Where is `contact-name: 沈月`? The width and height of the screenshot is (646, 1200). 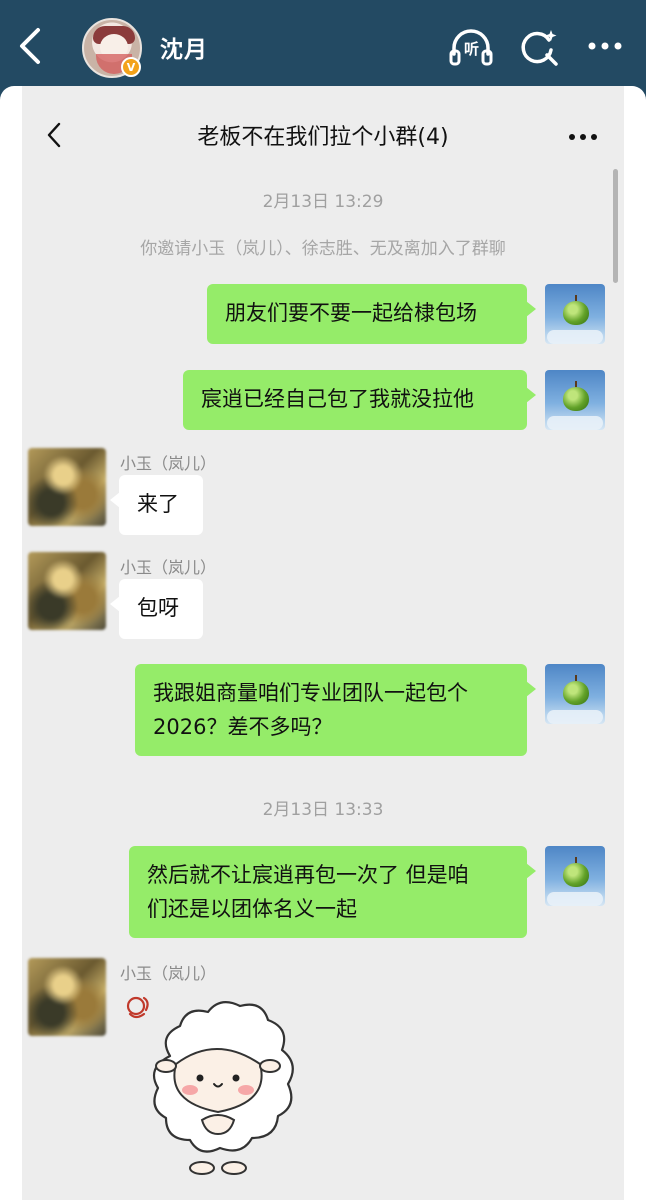 contact-name: 沈月 is located at coordinates (184, 47).